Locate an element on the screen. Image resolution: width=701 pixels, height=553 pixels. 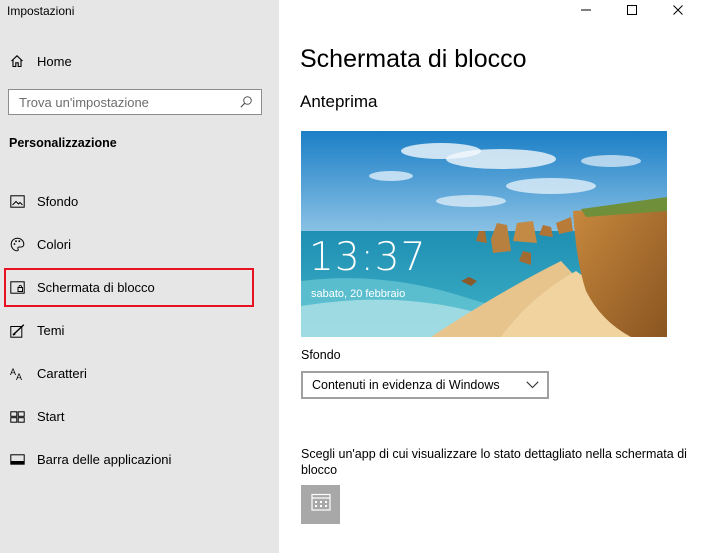
search-placeholder: Trova un'impostazione is located at coordinates (84, 102).